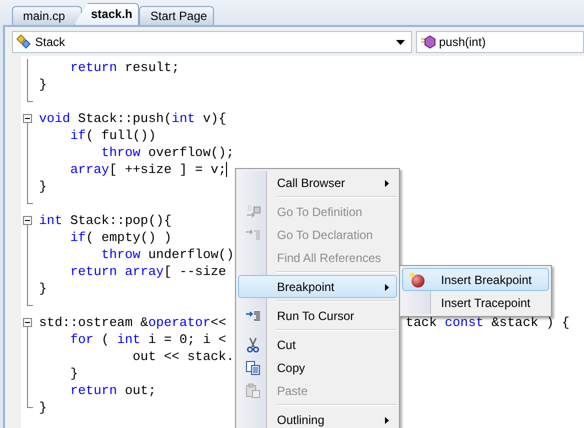 The height and width of the screenshot is (428, 584). What do you see at coordinates (463, 42) in the screenshot?
I see `member-name: push(int)` at bounding box center [463, 42].